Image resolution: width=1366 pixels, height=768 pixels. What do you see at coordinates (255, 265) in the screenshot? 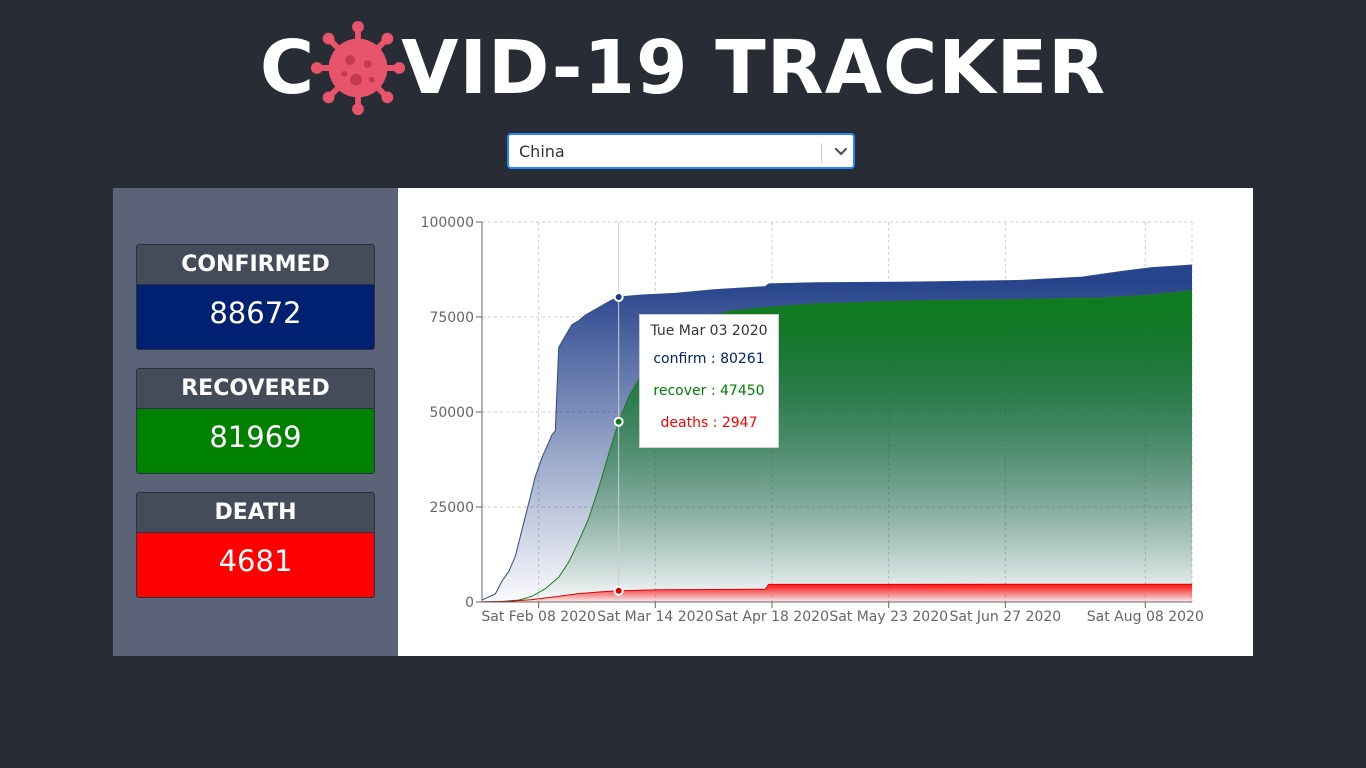
I see `confirmed-label: CONFIRMED` at bounding box center [255, 265].